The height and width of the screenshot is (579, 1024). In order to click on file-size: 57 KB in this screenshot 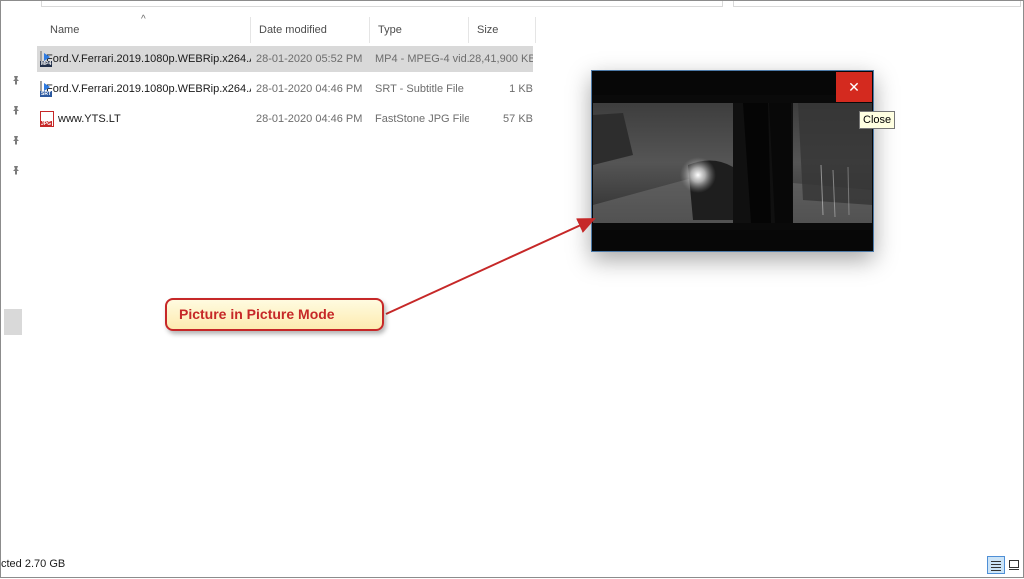, I will do `click(518, 119)`.